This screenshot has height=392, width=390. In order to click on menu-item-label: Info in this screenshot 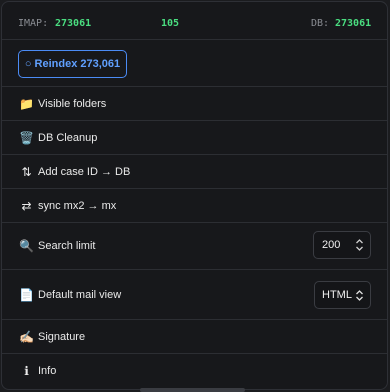, I will do `click(47, 371)`.